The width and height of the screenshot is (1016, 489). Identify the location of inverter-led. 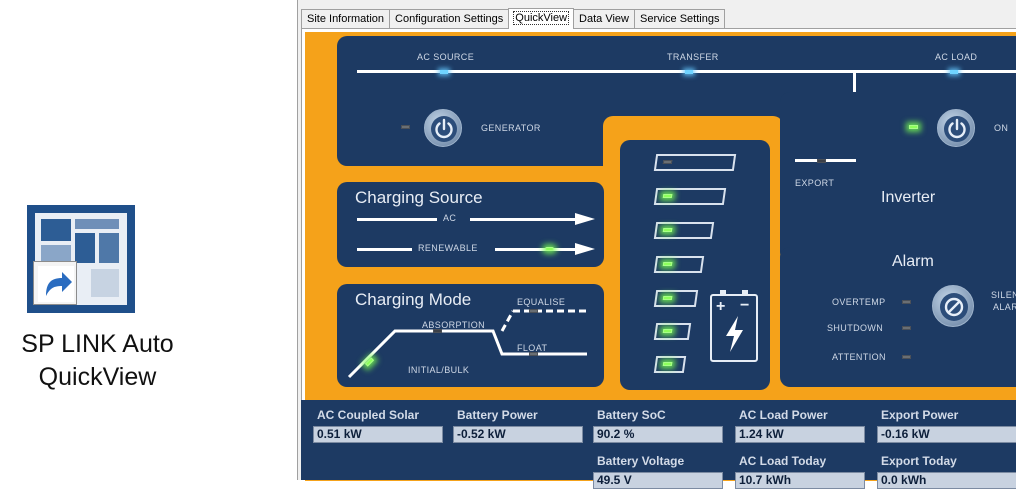
(913, 127).